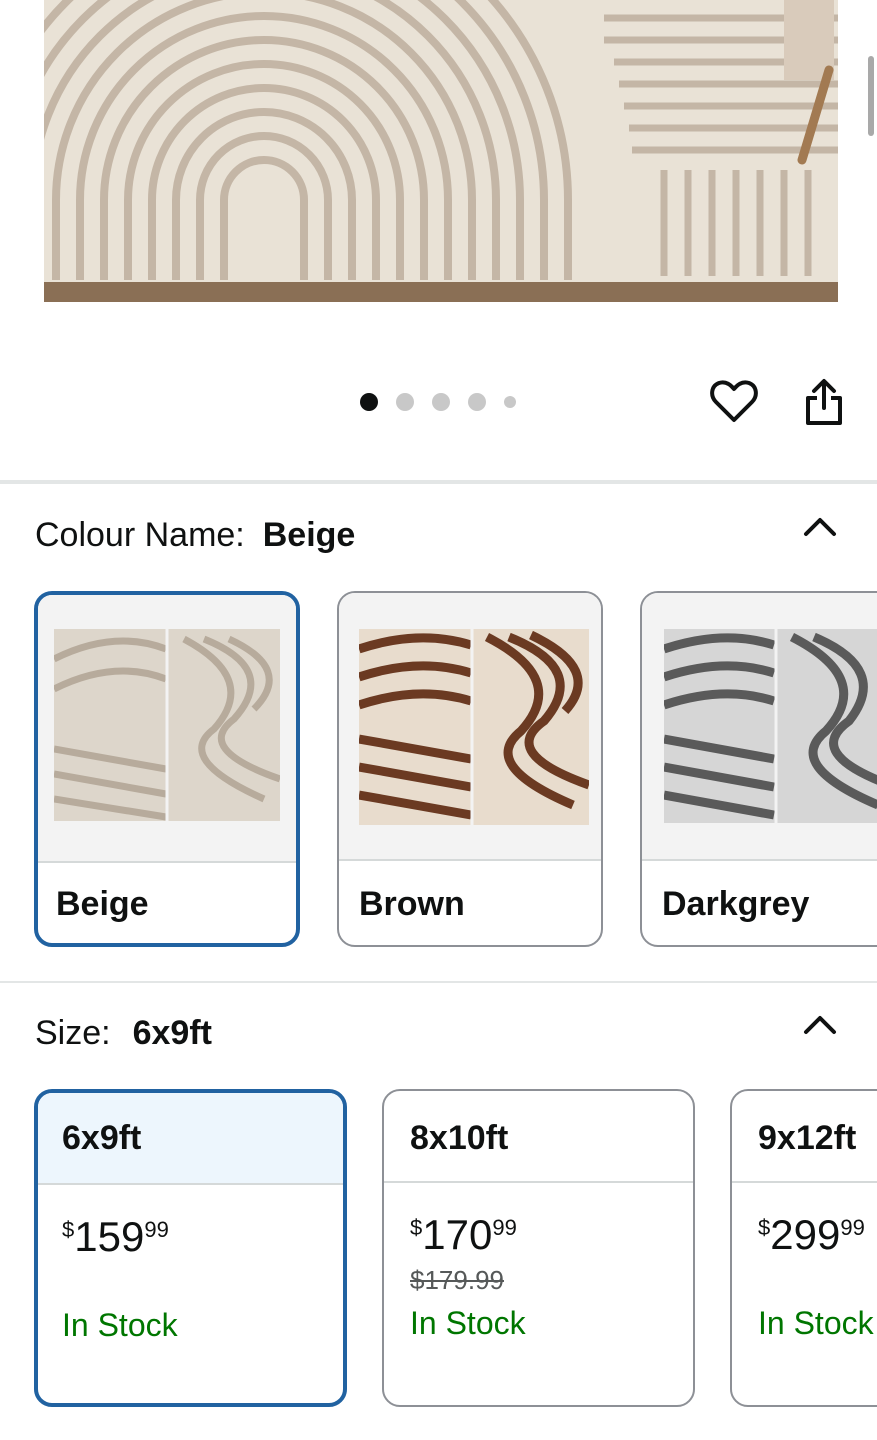 The height and width of the screenshot is (1440, 877). Describe the element at coordinates (190, 1248) in the screenshot. I see `size-option-6x9ft: 6x9ft $15999 In Stock` at that location.